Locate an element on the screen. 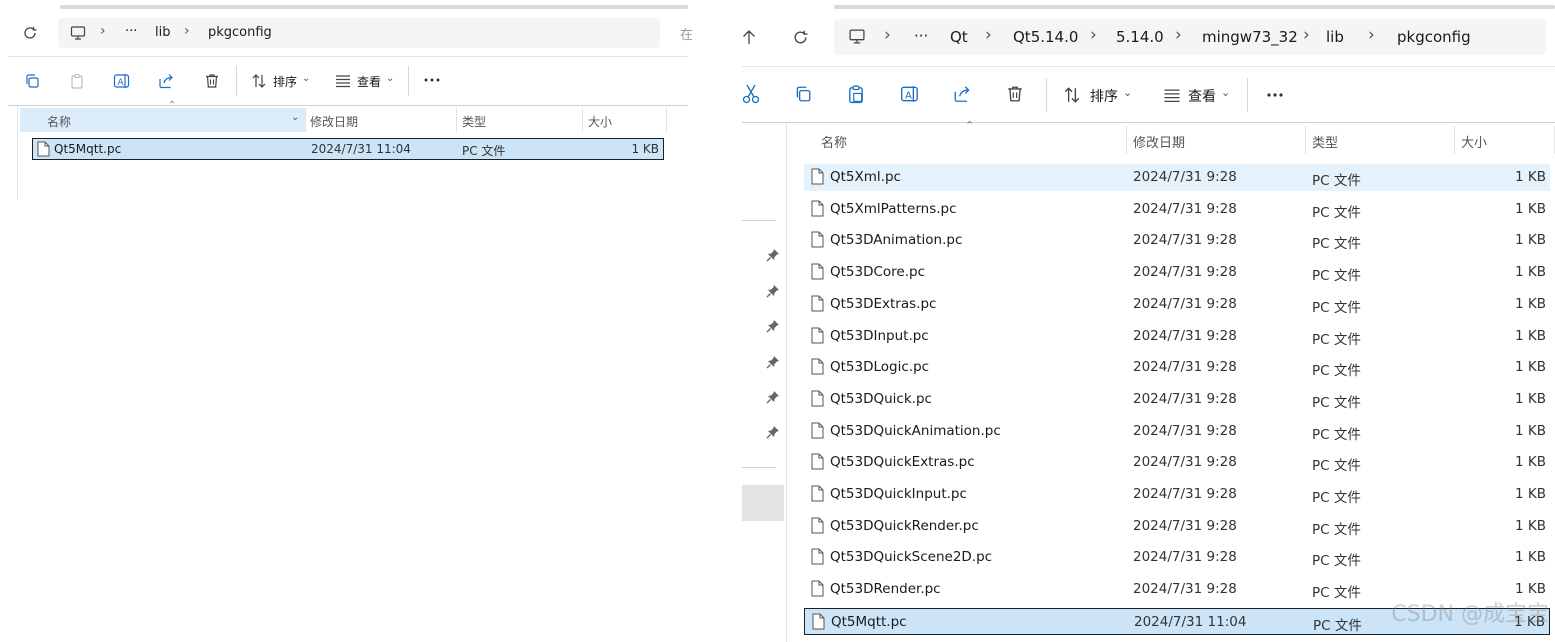 The width and height of the screenshot is (1555, 642). breadcrumb-qt5140: Qt5.14.0 is located at coordinates (1045, 37).